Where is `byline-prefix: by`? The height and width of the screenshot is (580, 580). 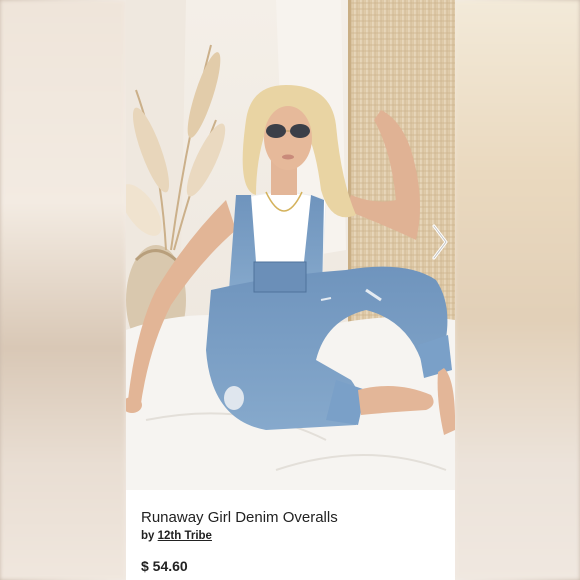
byline-prefix: by is located at coordinates (148, 536).